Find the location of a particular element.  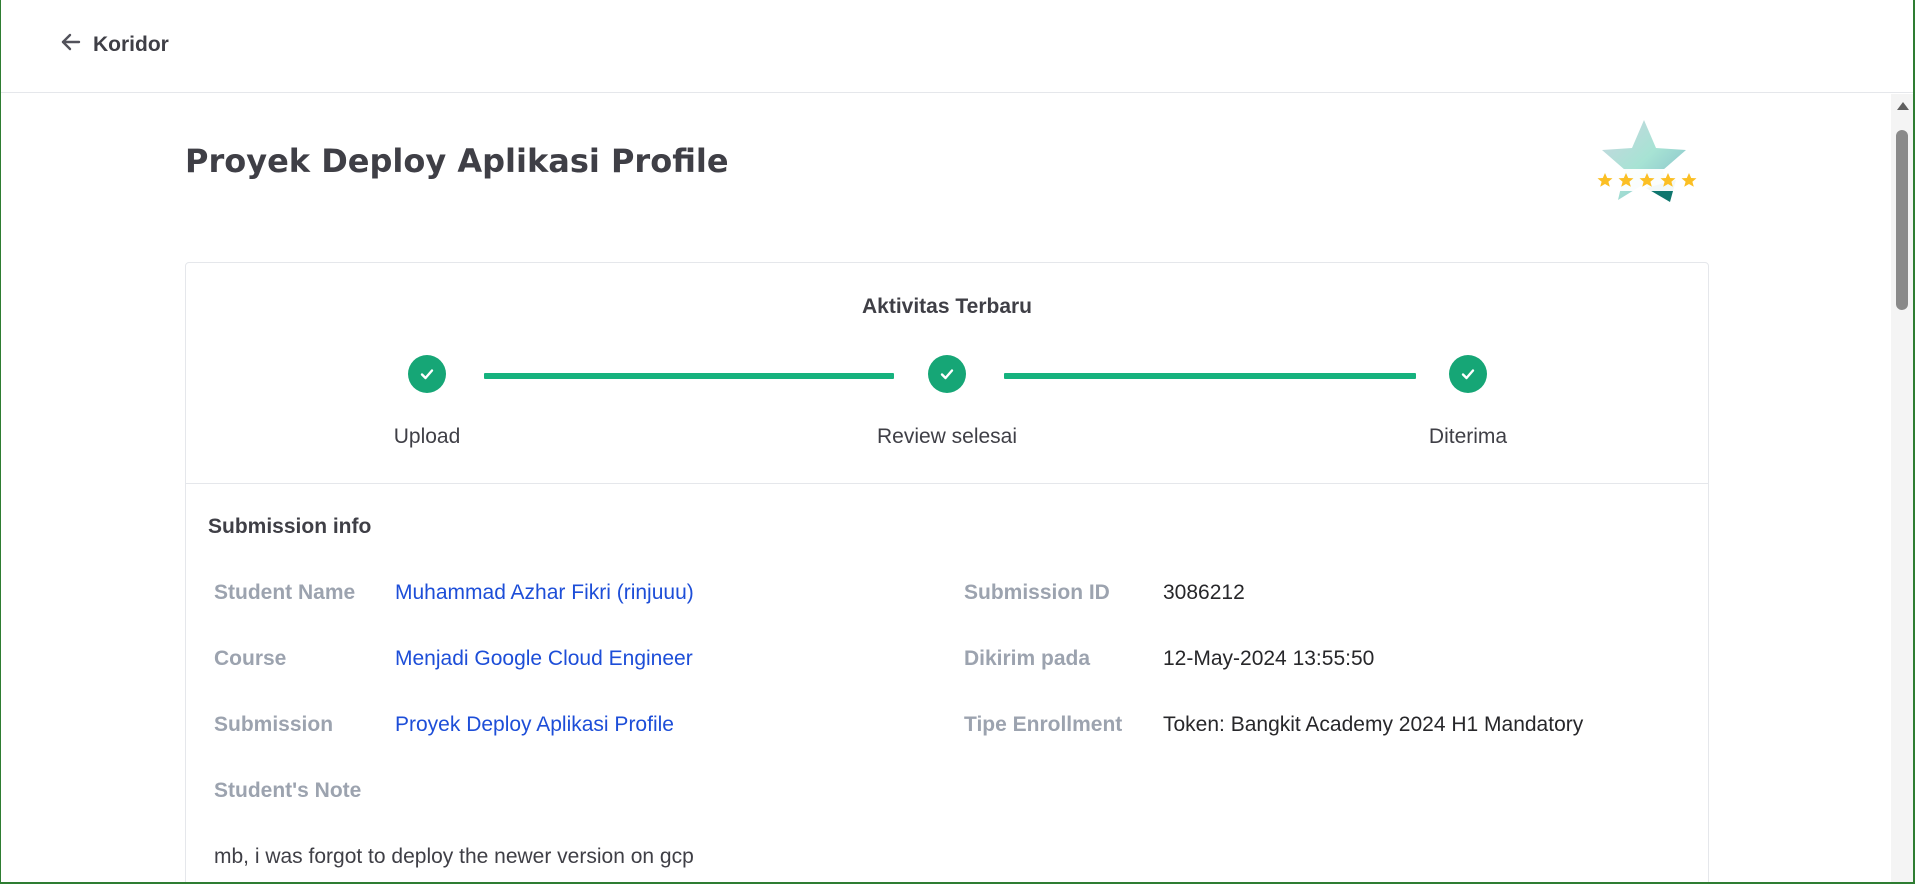

submission-id-value: 3086212 is located at coordinates (1204, 592).